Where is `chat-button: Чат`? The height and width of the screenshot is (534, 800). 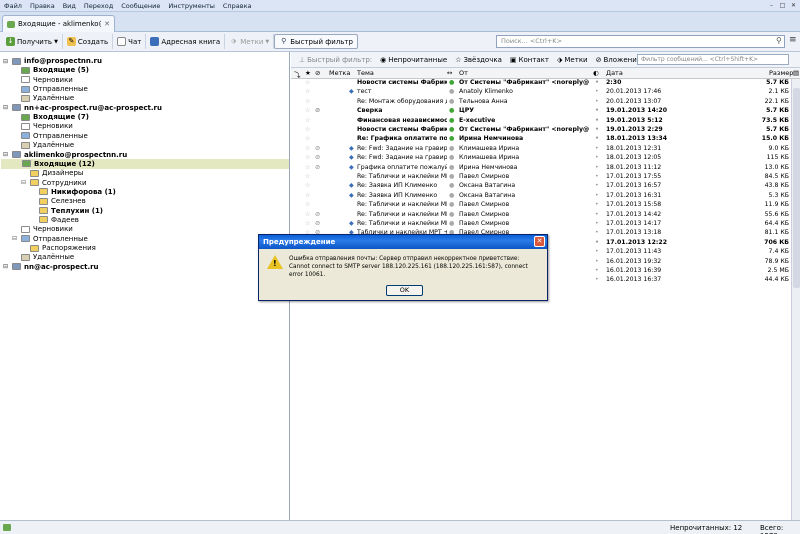 chat-button: Чат is located at coordinates (130, 41).